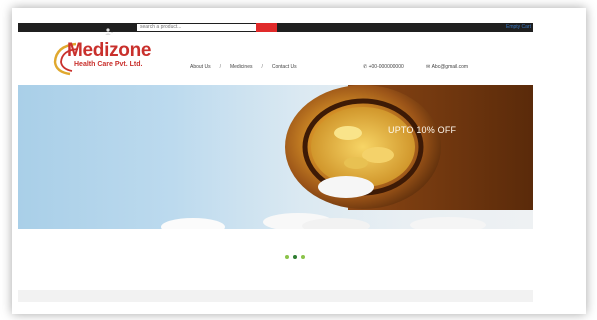 The image size is (597, 320). I want to click on slider-dot-active, so click(295, 257).